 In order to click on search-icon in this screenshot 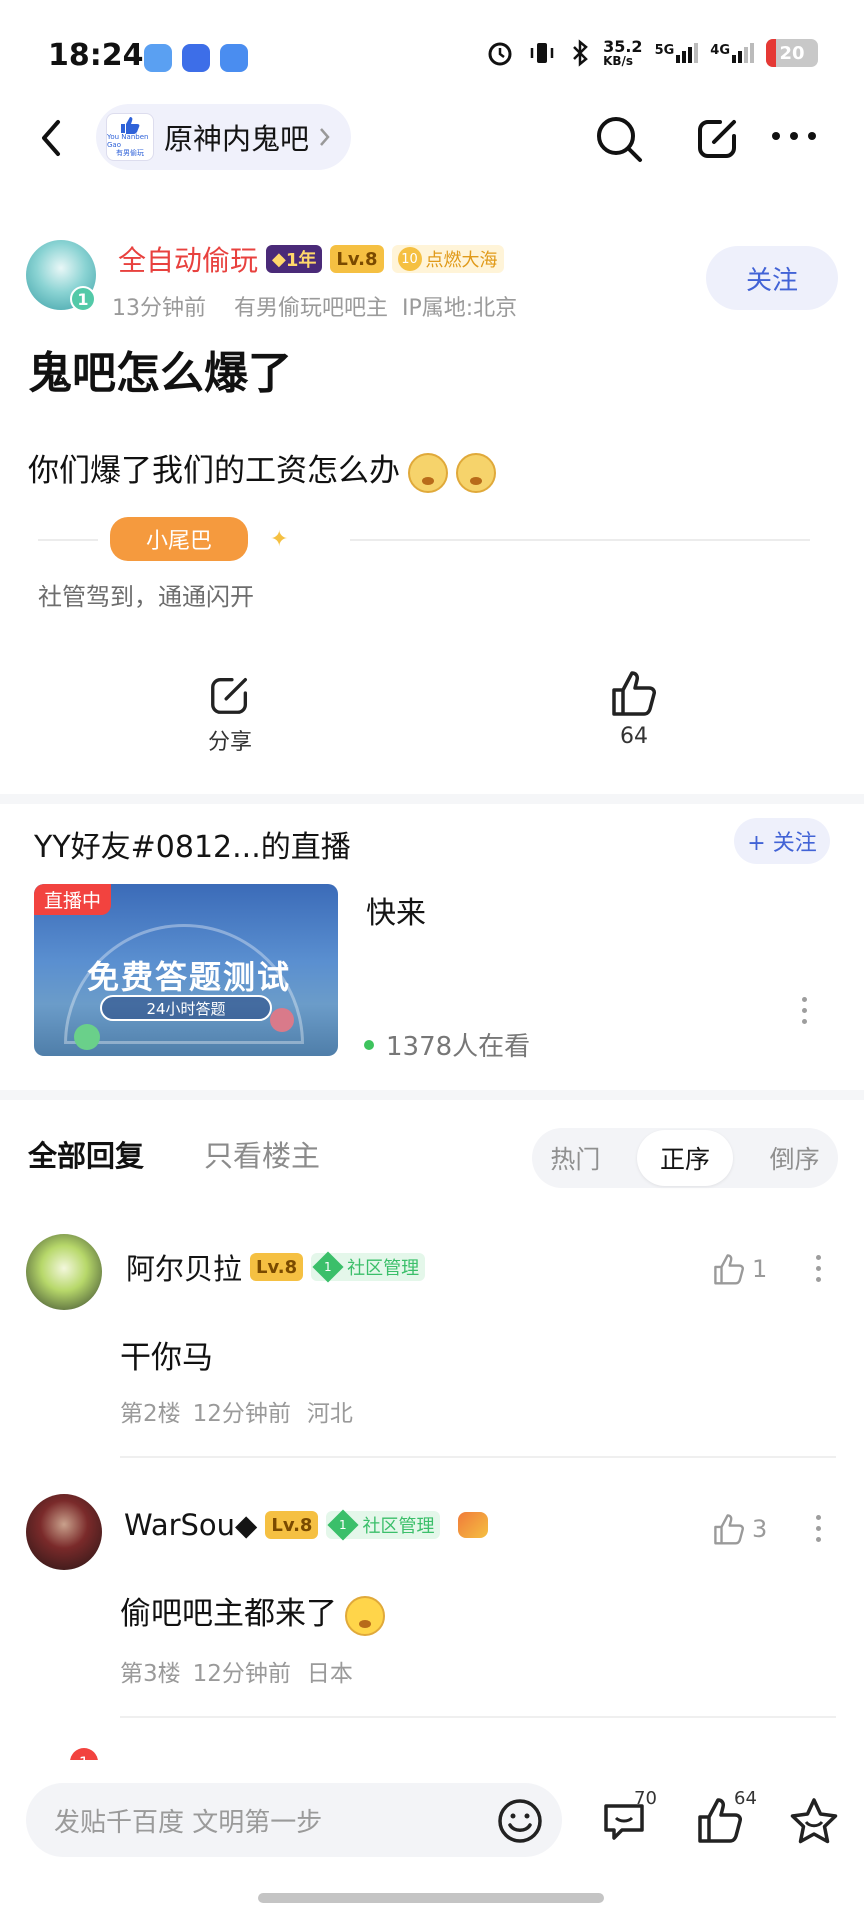, I will do `click(619, 139)`.